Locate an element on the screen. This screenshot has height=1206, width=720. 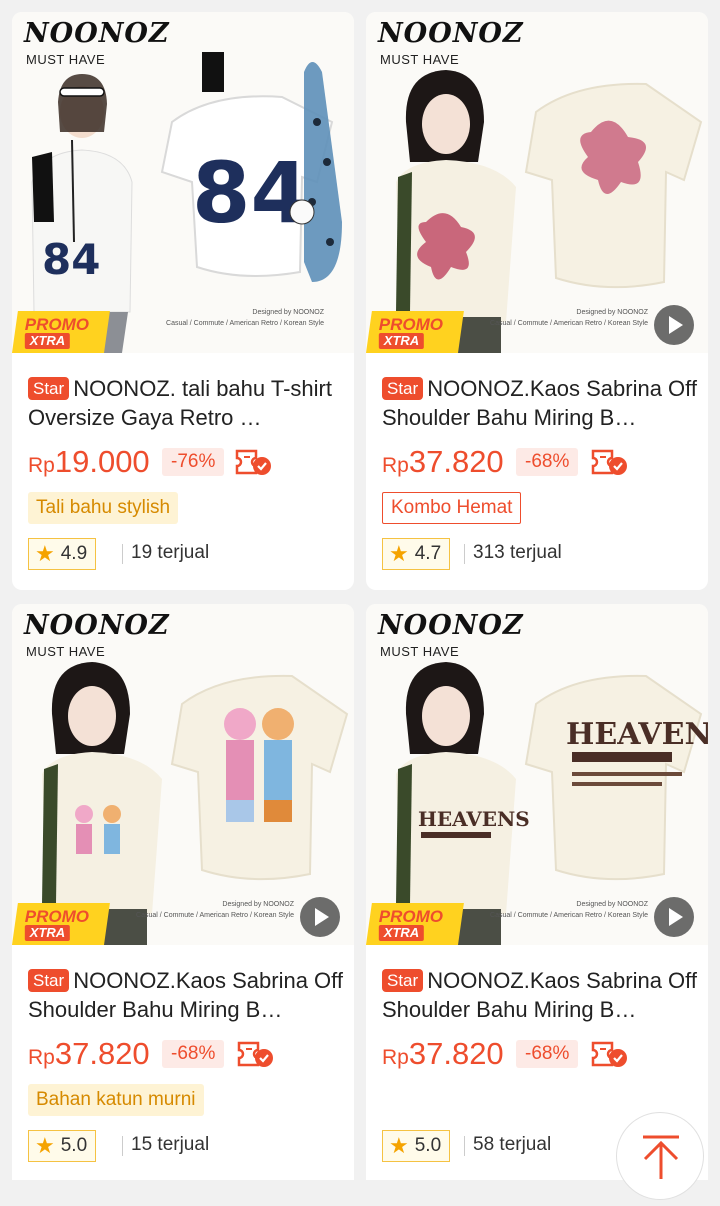
product-price: Rp19.000 is located at coordinates (89, 461).